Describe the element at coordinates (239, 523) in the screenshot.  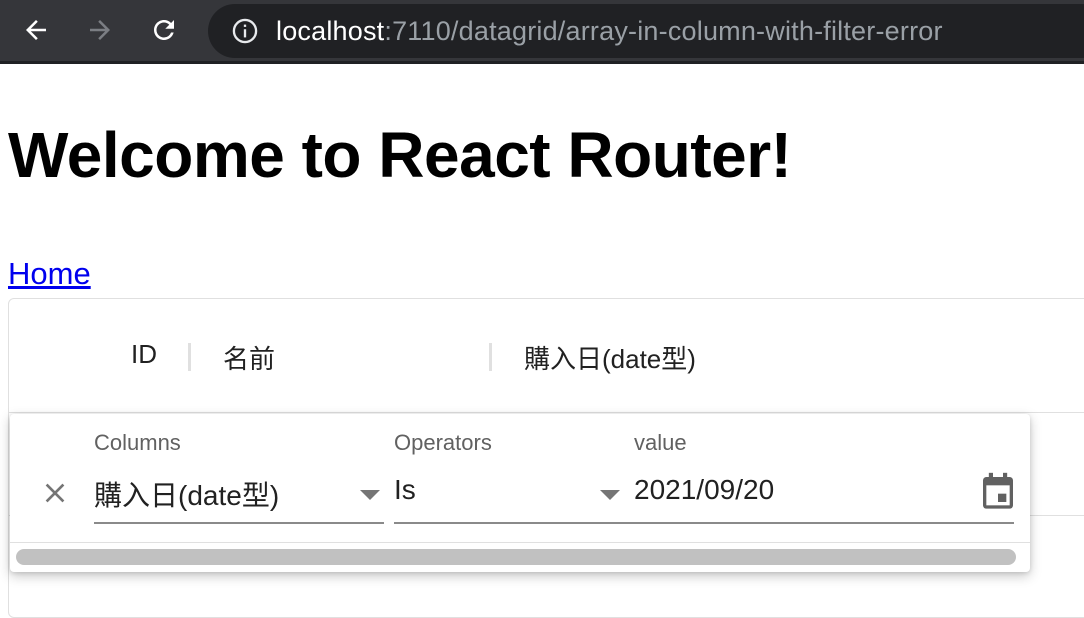
I see `columns-underline` at that location.